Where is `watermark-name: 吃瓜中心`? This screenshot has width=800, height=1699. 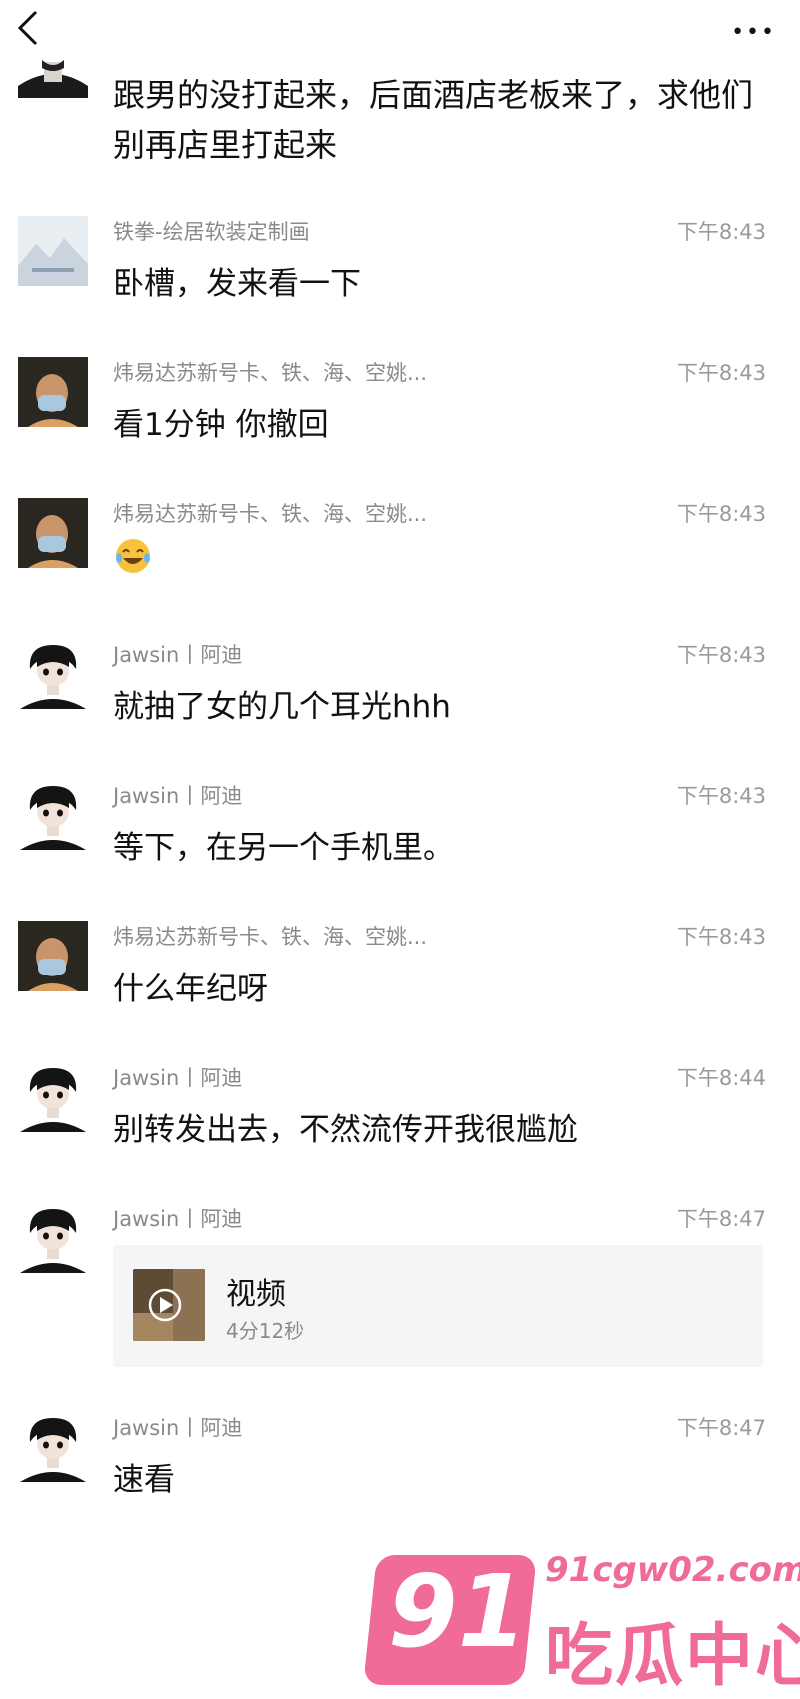
watermark-name: 吃瓜中心 is located at coordinates (672, 1656).